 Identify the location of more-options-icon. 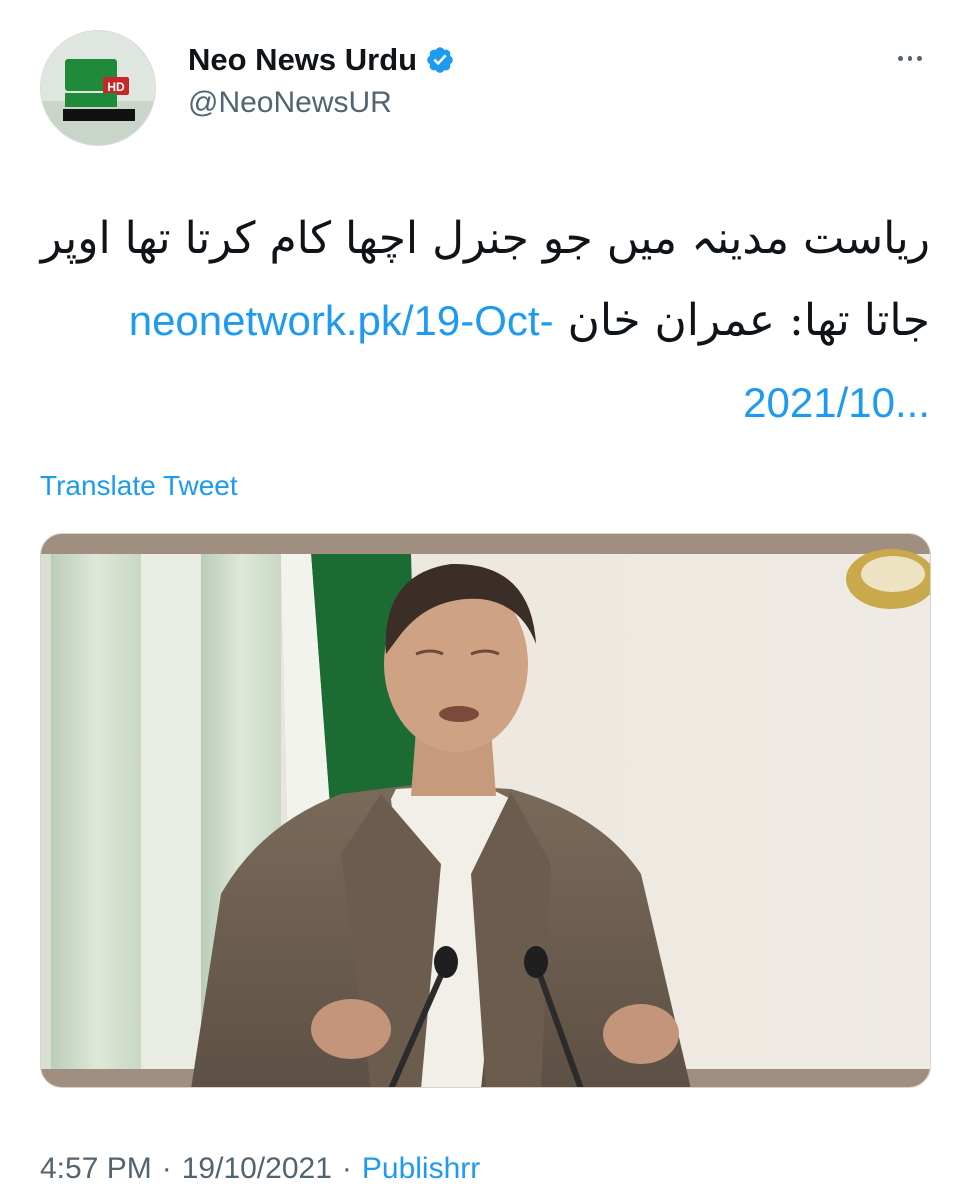
(910, 58).